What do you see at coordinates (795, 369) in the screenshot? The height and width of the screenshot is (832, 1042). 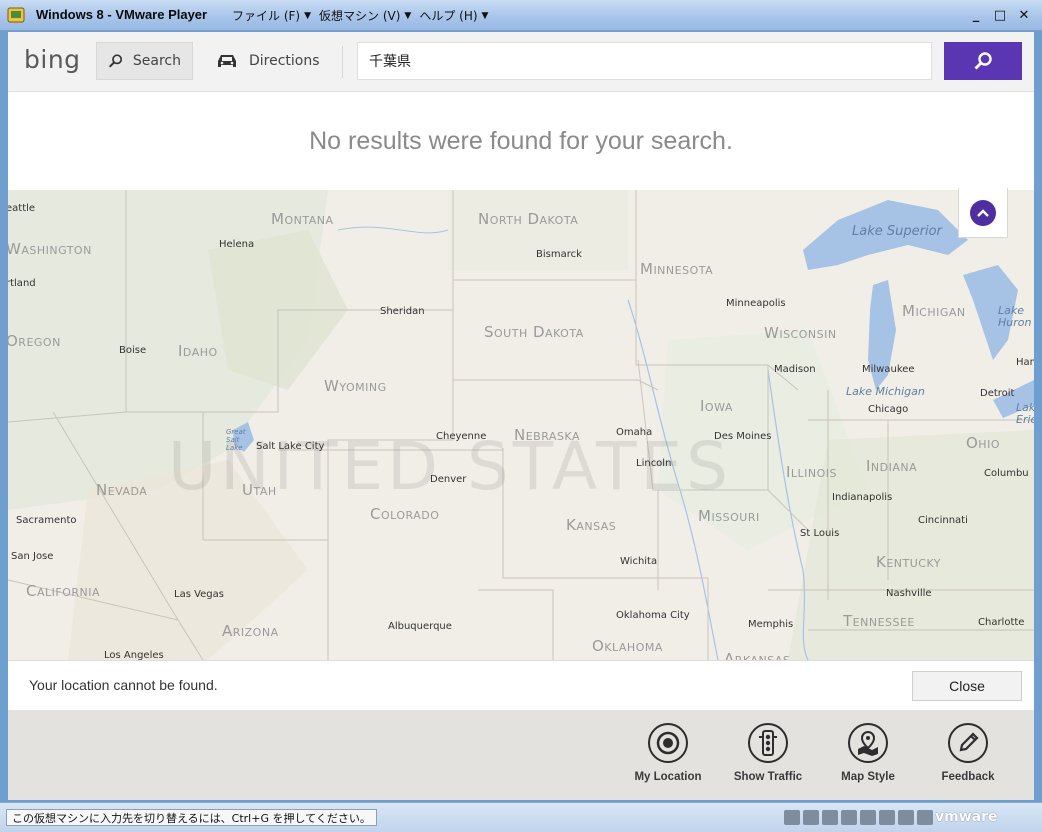 I see `map-label-city: Madison` at bounding box center [795, 369].